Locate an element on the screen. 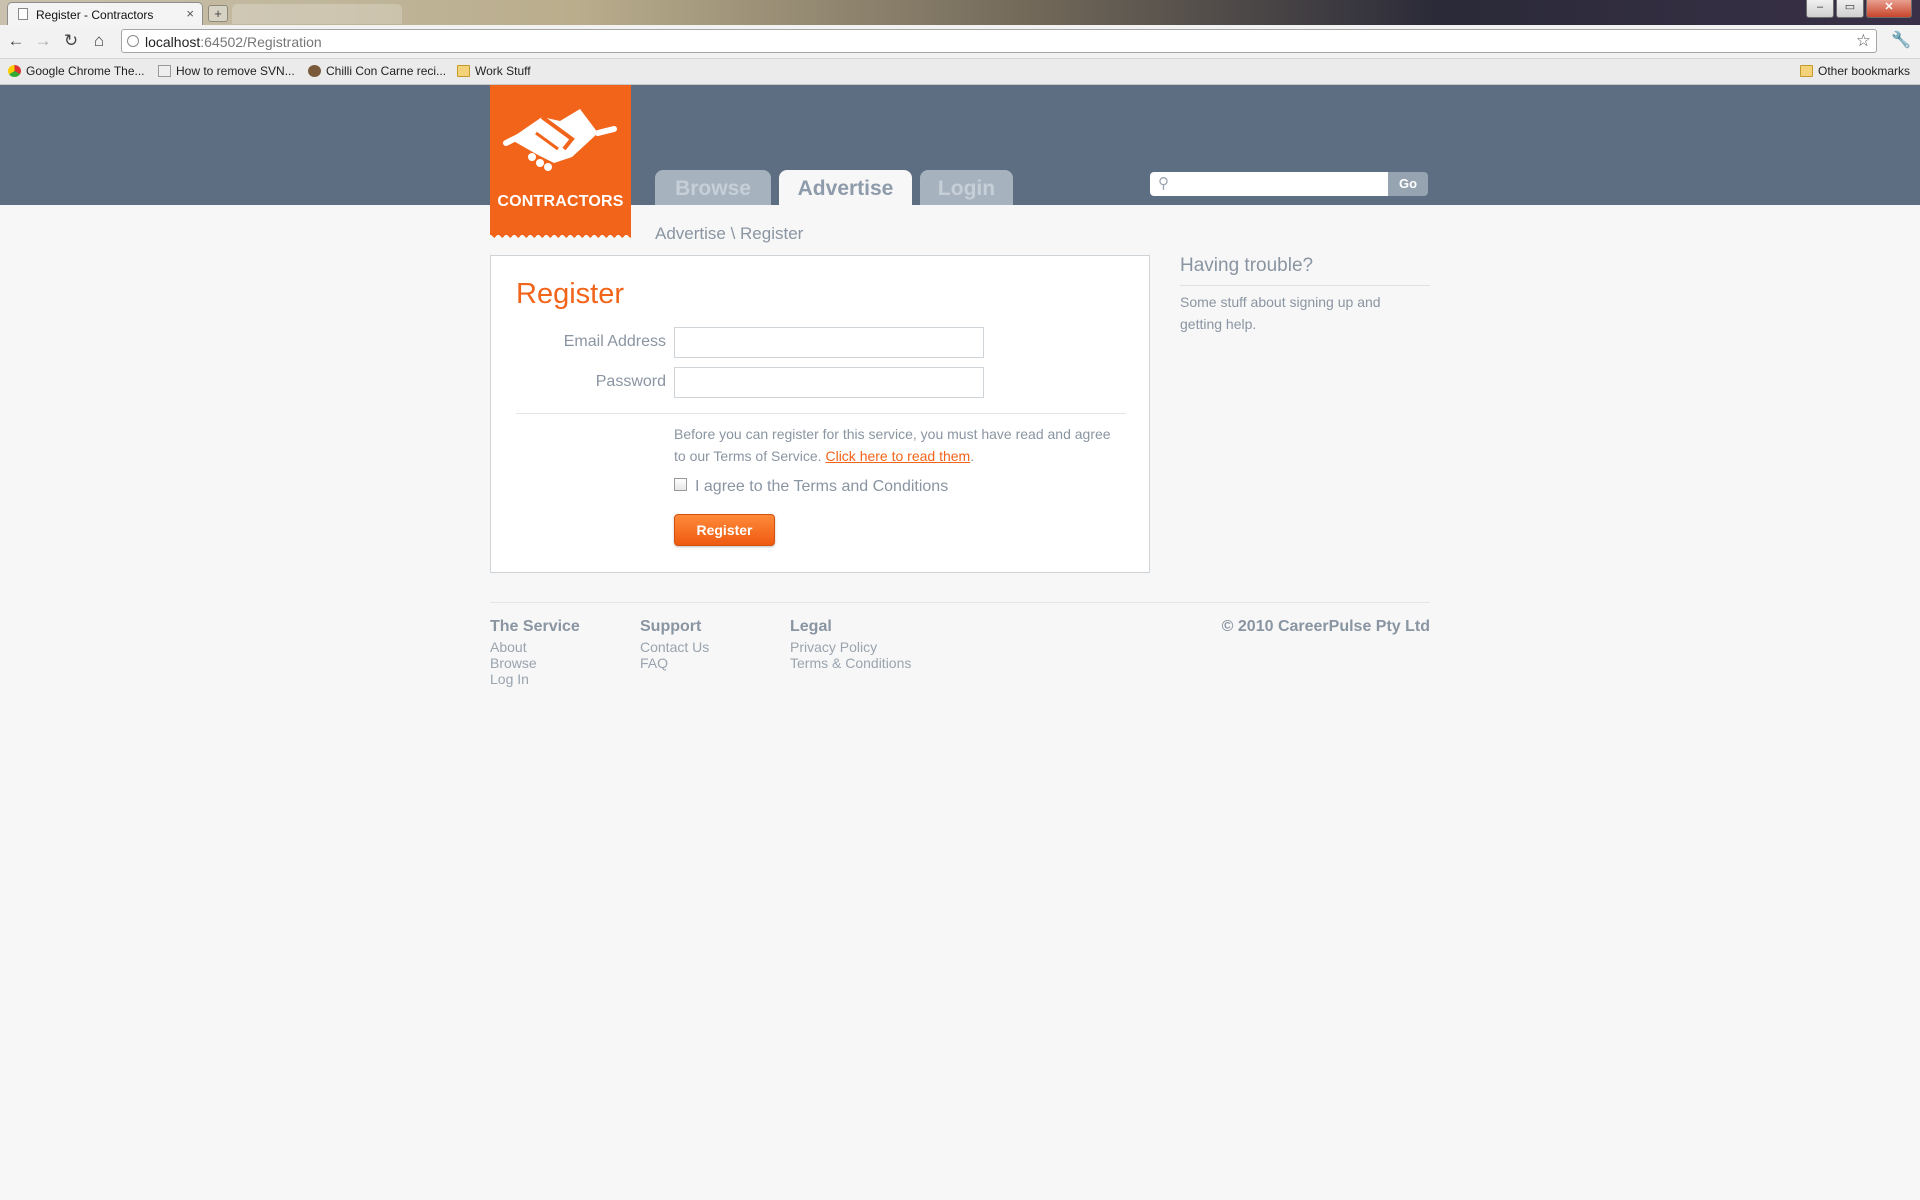  footer-link-faq: FAQ is located at coordinates (674, 663).